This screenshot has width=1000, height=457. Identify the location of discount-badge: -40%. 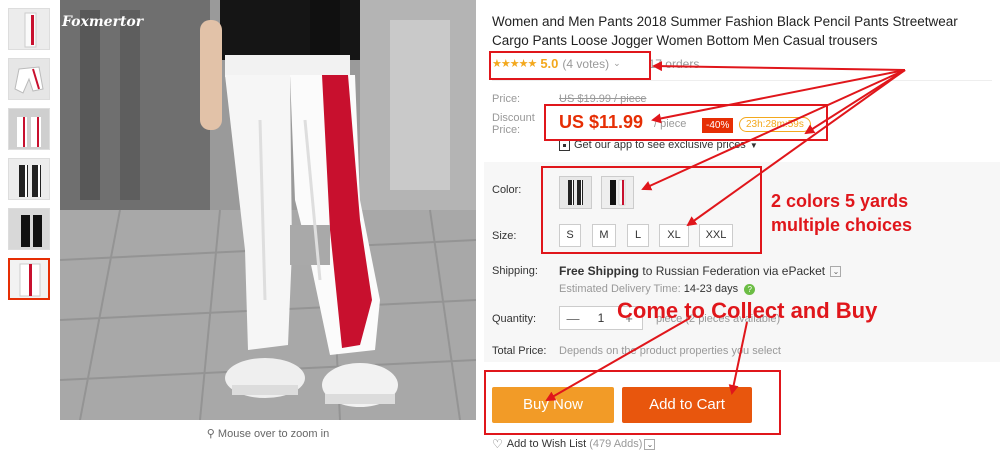
(718, 125).